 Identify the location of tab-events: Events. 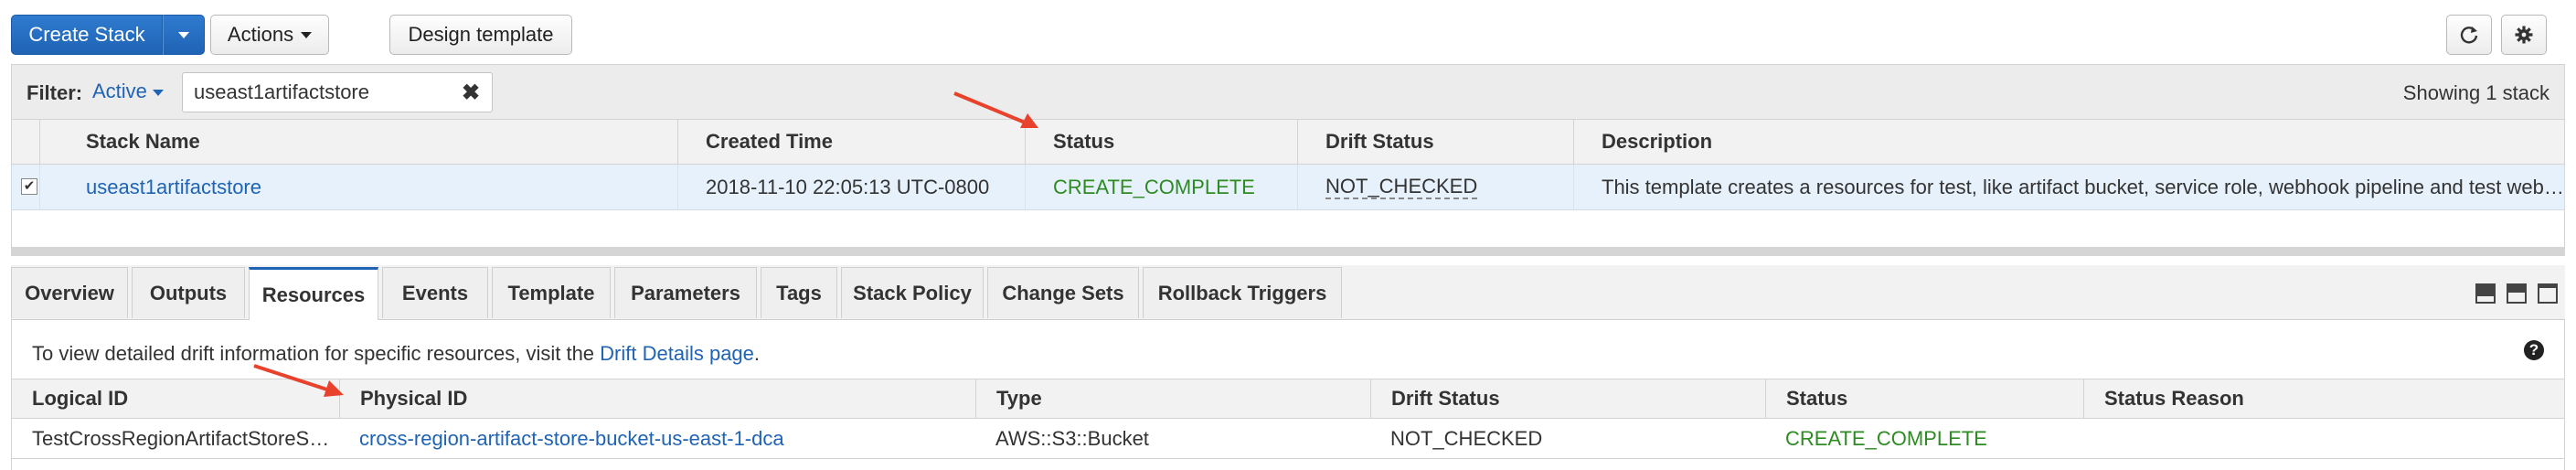
(435, 292).